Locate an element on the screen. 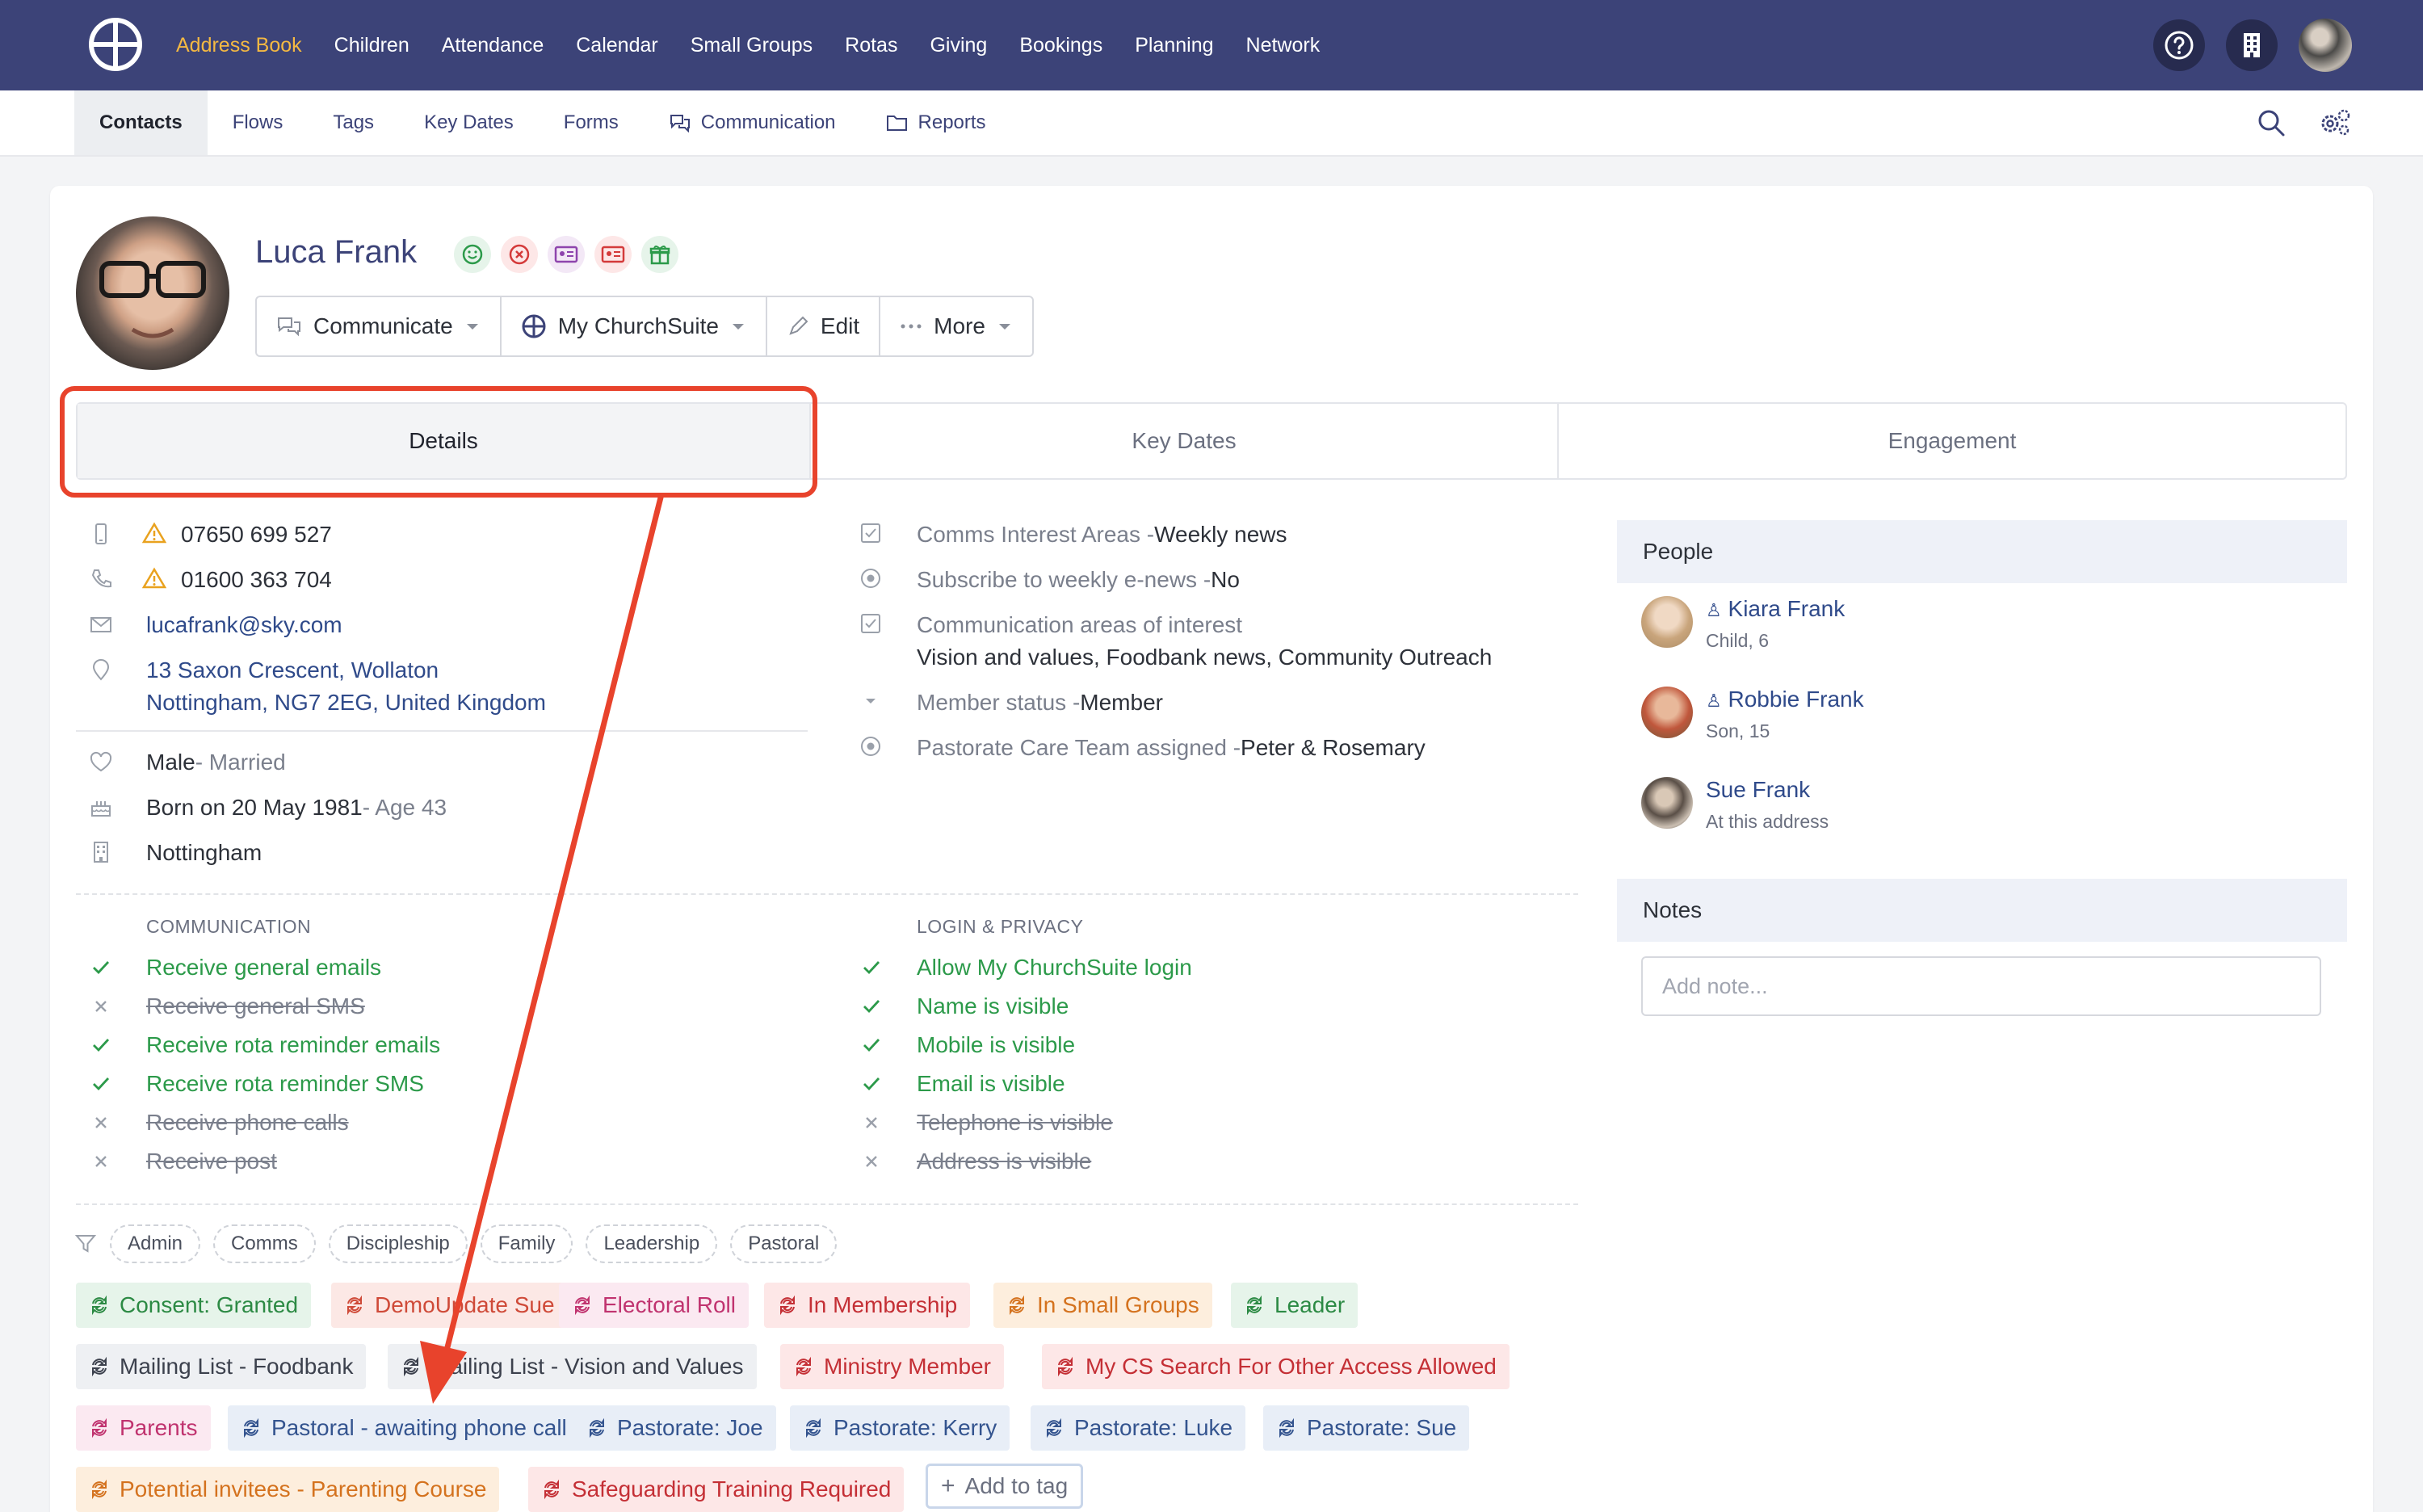 This screenshot has width=2423, height=1512. tag-chip: My CS Search For Other Access Allowed is located at coordinates (1276, 1366).